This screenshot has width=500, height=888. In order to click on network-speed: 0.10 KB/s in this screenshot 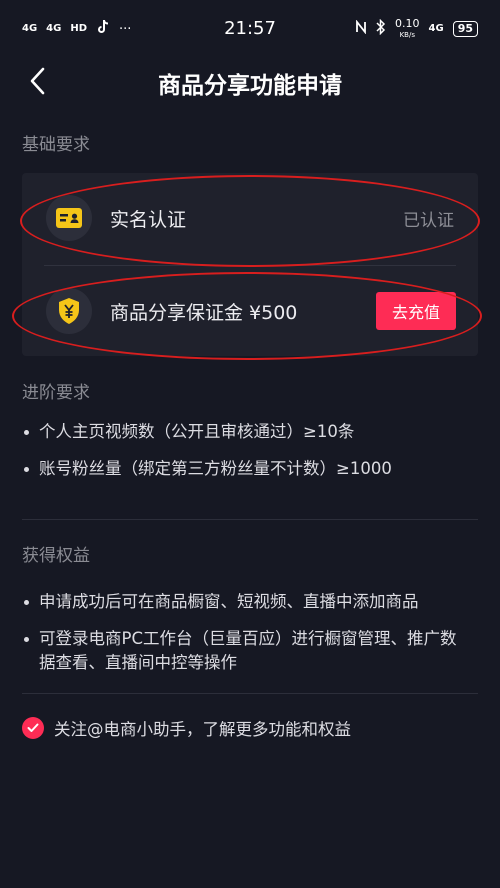, I will do `click(407, 28)`.